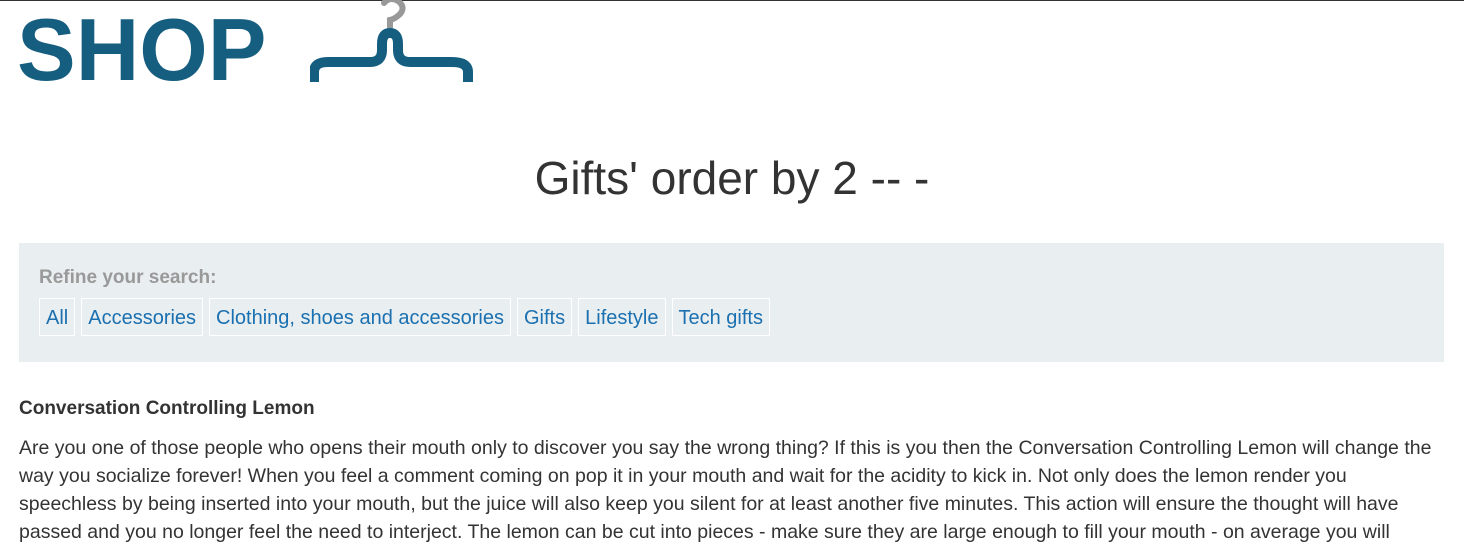 This screenshot has width=1464, height=547. What do you see at coordinates (167, 408) in the screenshot?
I see `product-name: Conversation Controlling Lemon` at bounding box center [167, 408].